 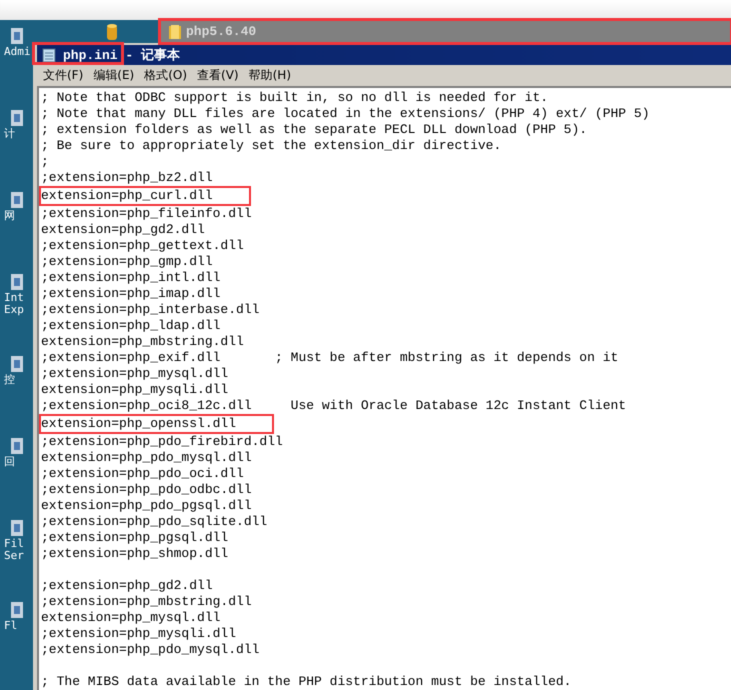 I want to click on code-line: extension=php_pdo_pgsql.dll, so click(x=146, y=505).